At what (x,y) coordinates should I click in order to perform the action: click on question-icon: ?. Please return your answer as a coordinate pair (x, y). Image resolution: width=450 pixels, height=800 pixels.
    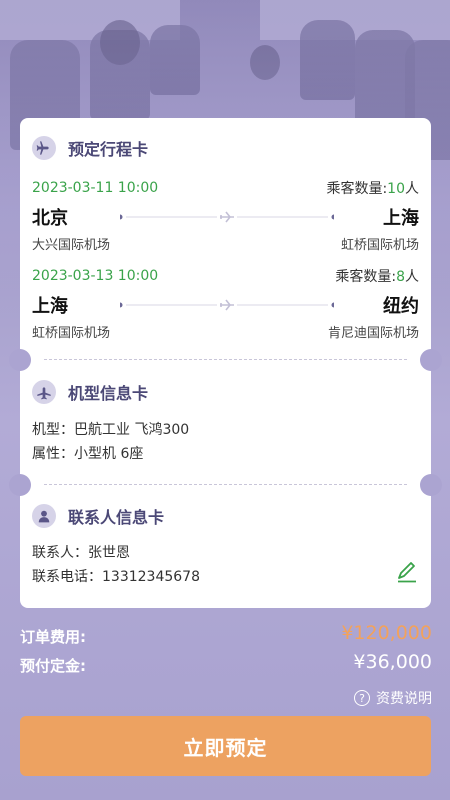
    Looking at the image, I should click on (362, 698).